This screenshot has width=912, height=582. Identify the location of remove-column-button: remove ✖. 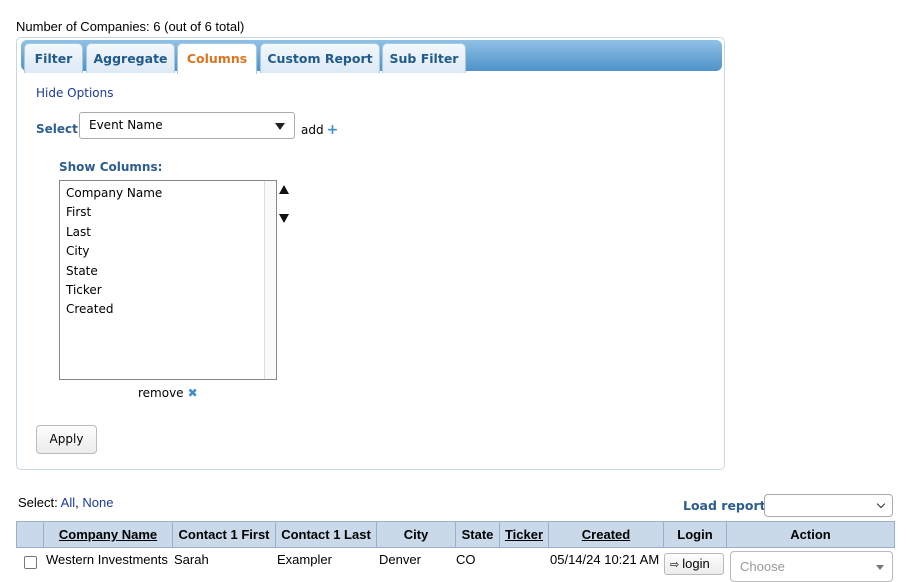
(168, 393).